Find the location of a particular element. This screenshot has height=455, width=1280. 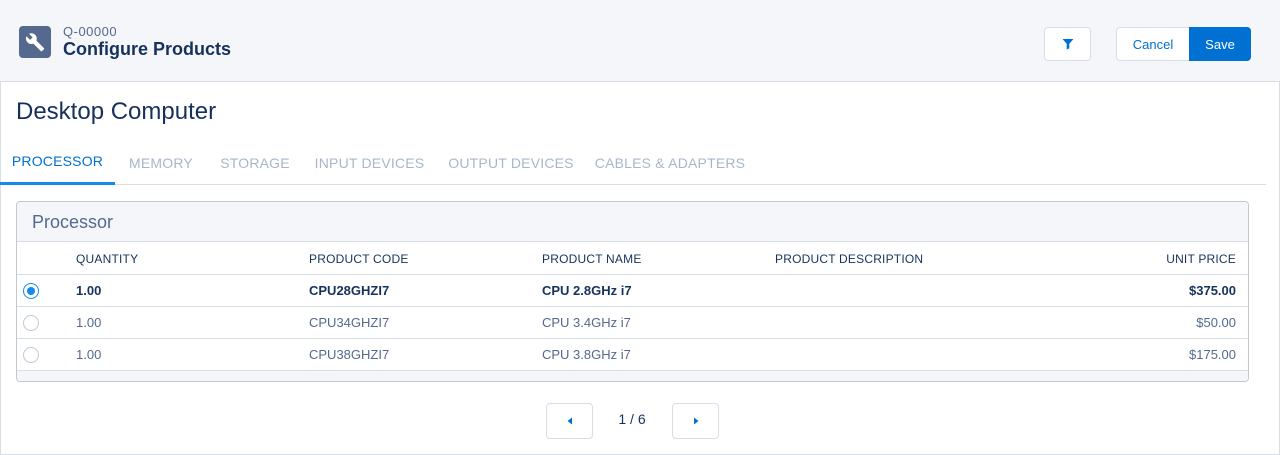

page-title: Configure Products is located at coordinates (147, 49).